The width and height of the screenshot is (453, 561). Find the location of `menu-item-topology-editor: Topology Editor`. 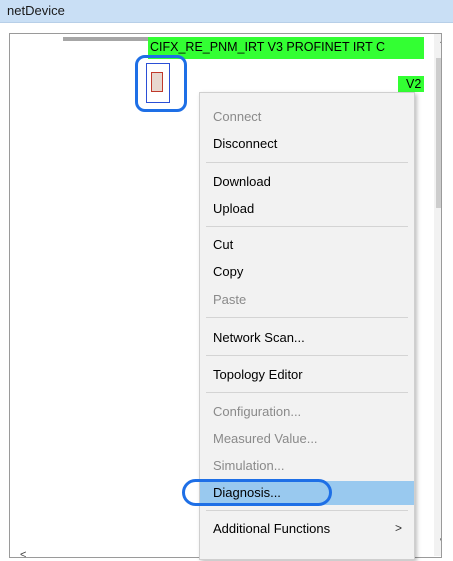

menu-item-topology-editor: Topology Editor is located at coordinates (307, 375).